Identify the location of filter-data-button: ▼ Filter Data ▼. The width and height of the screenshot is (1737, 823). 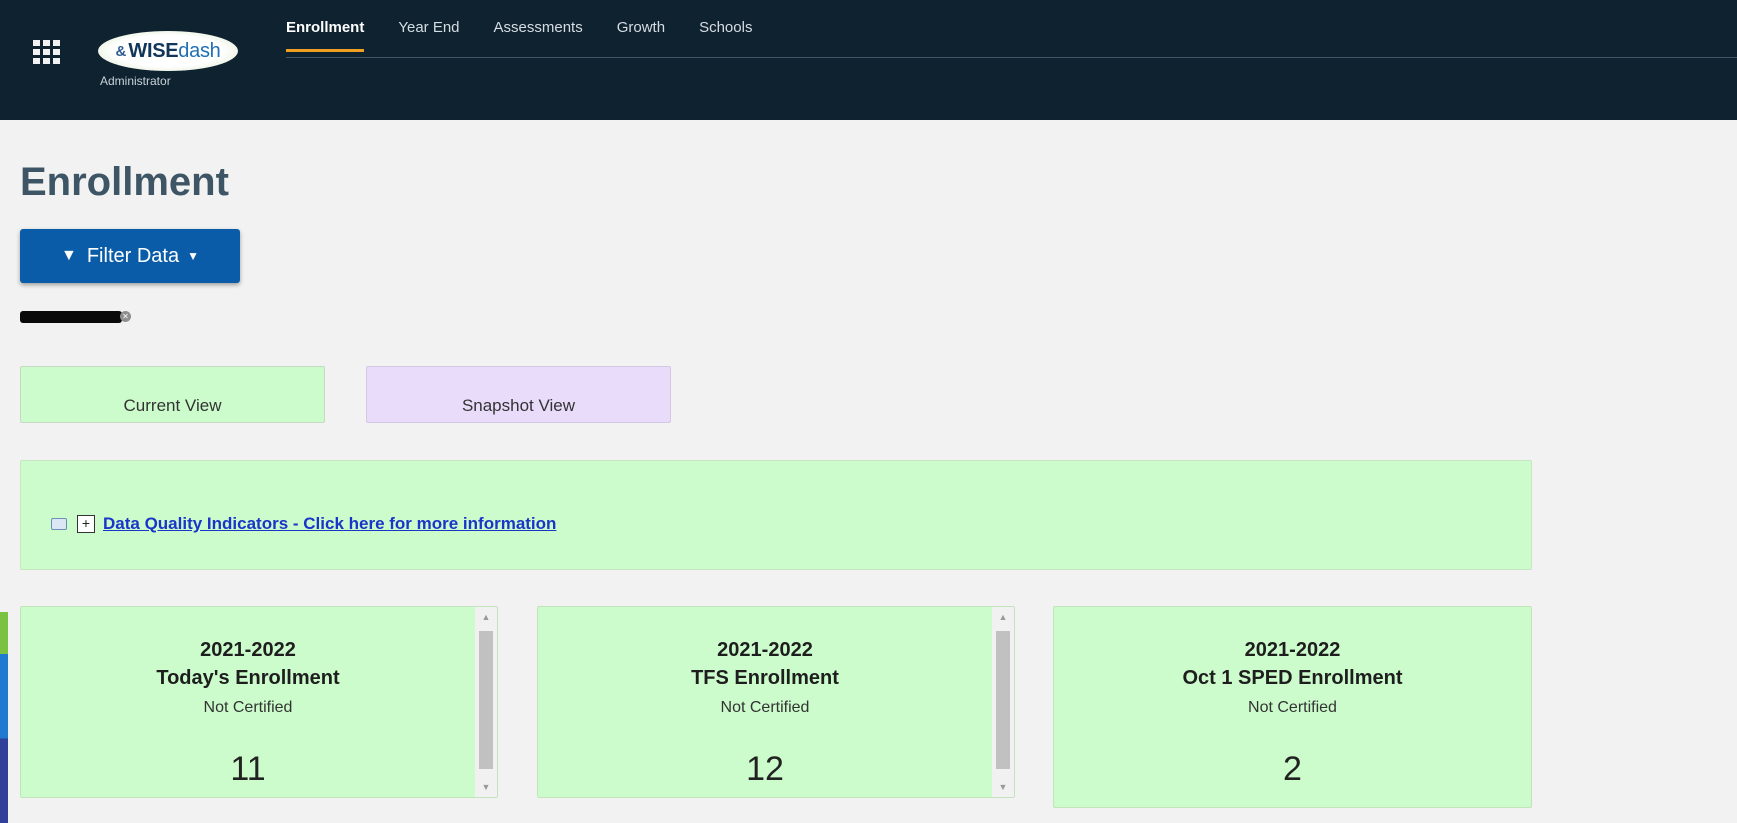
(130, 256).